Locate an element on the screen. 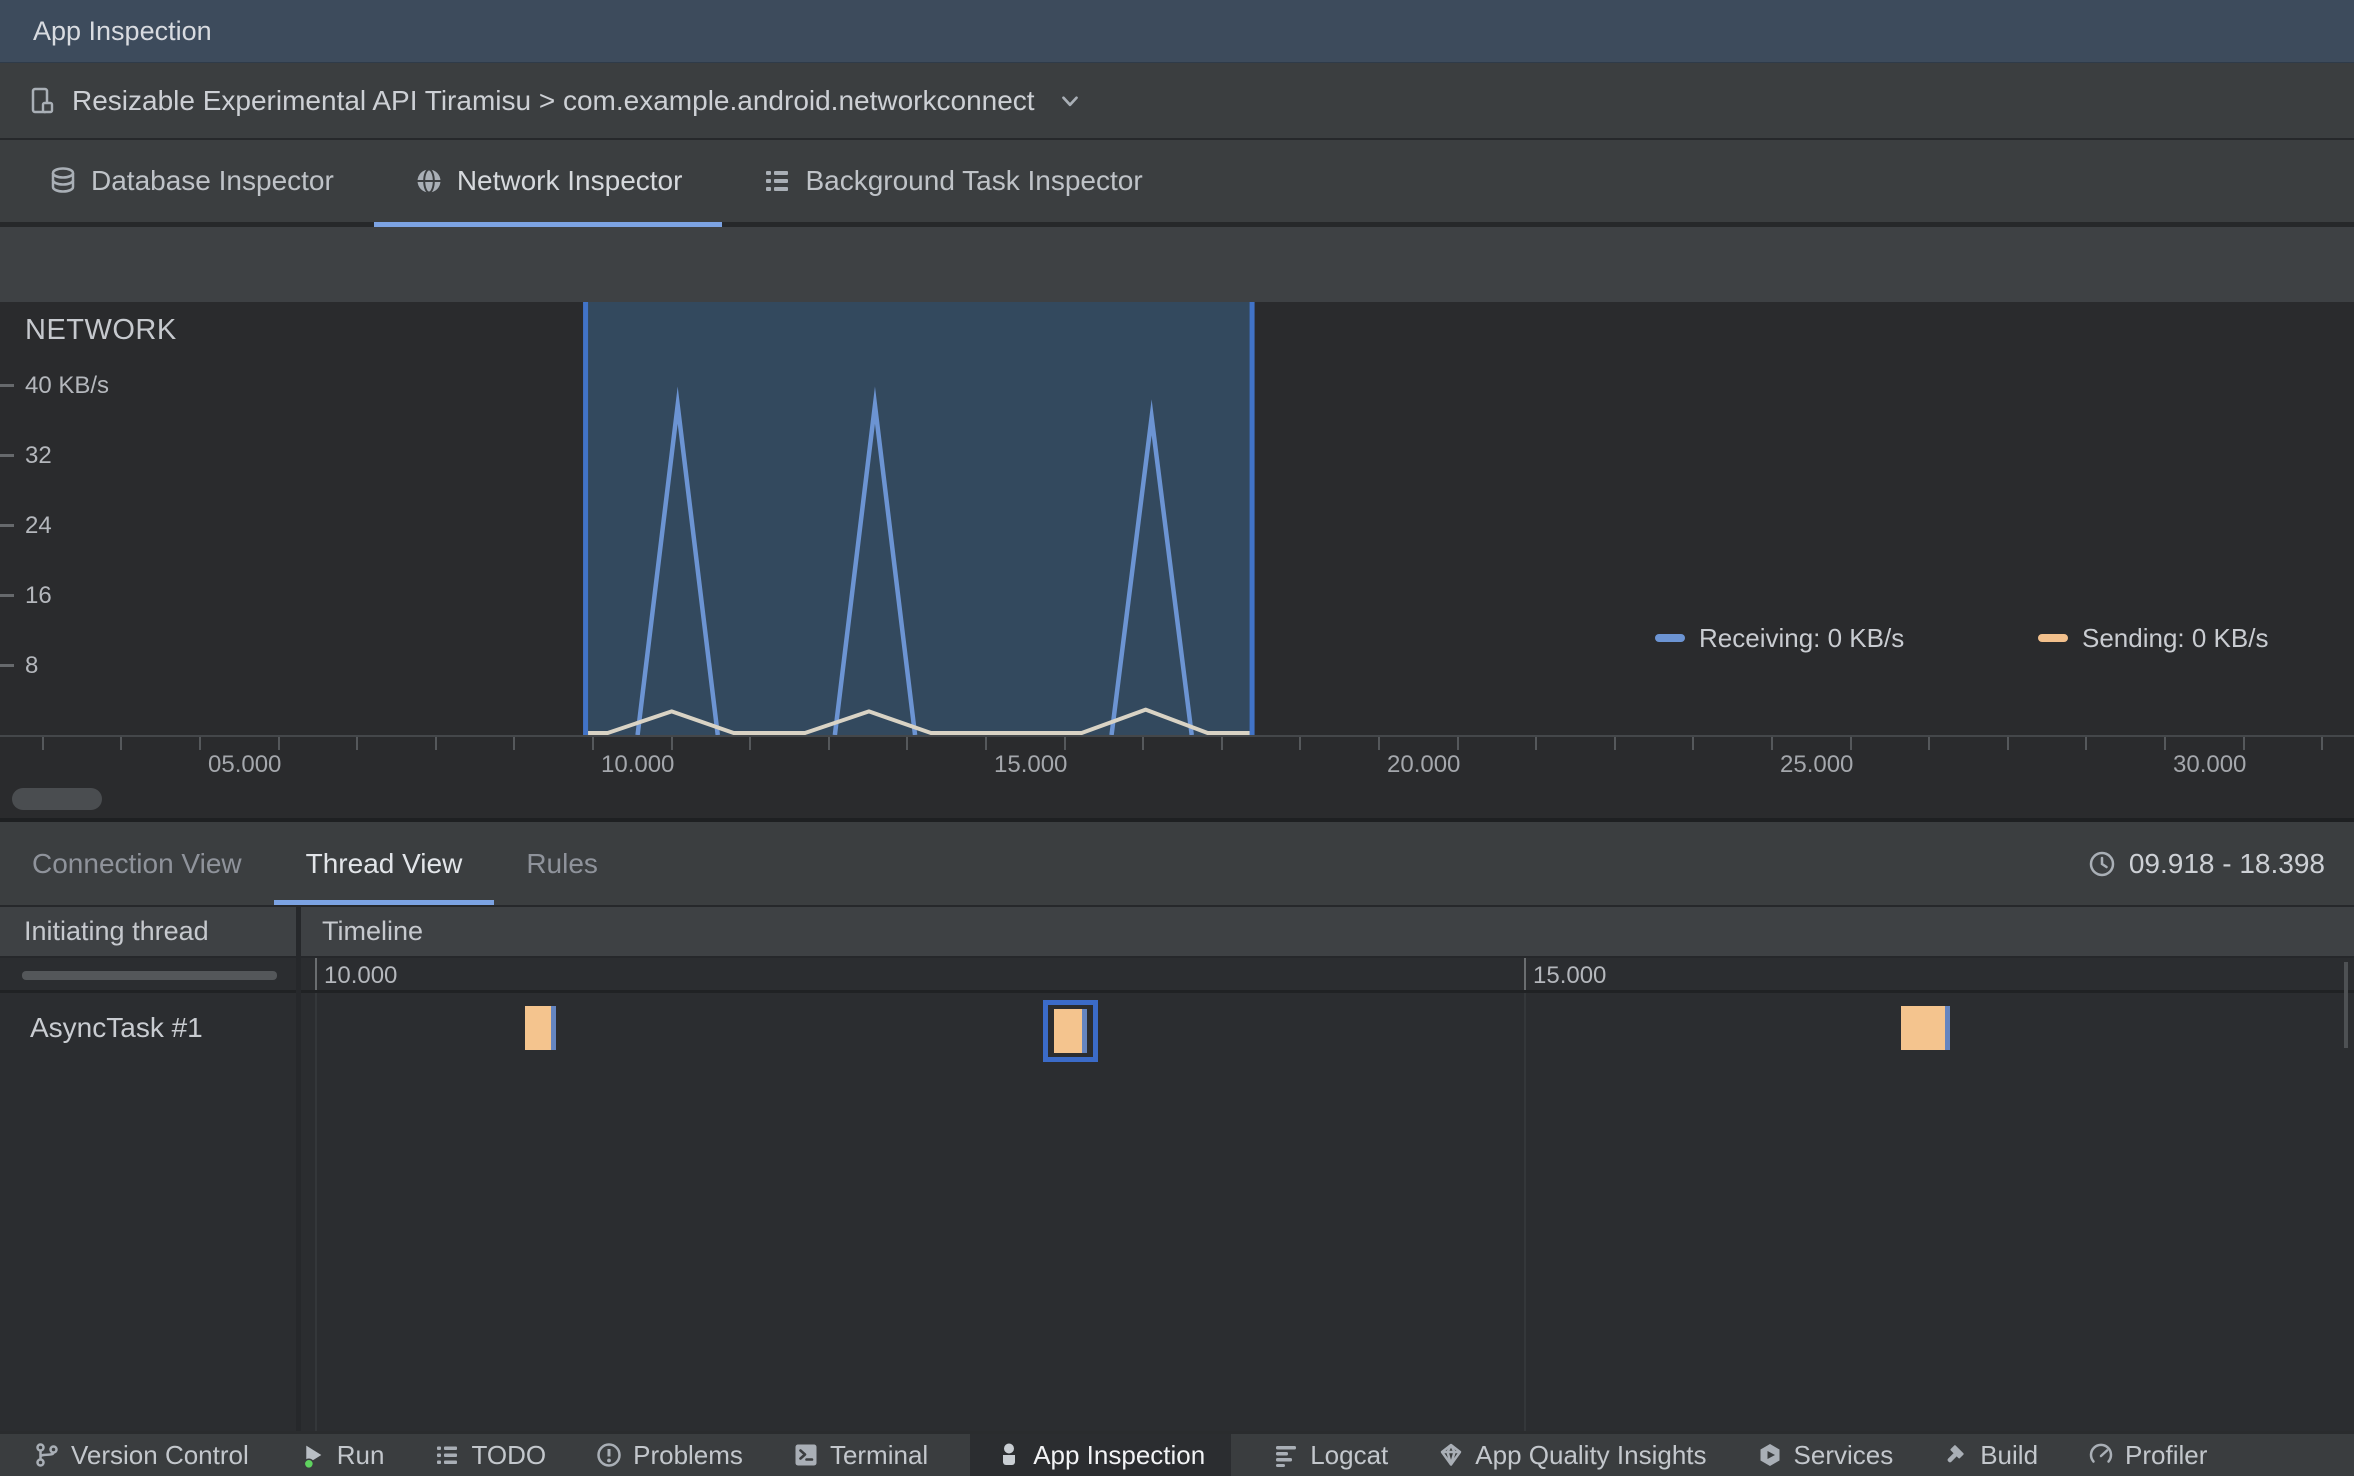 Image resolution: width=2354 pixels, height=1476 pixels. statusbar-item-app-quality-insights: App Quality Insights is located at coordinates (1572, 1455).